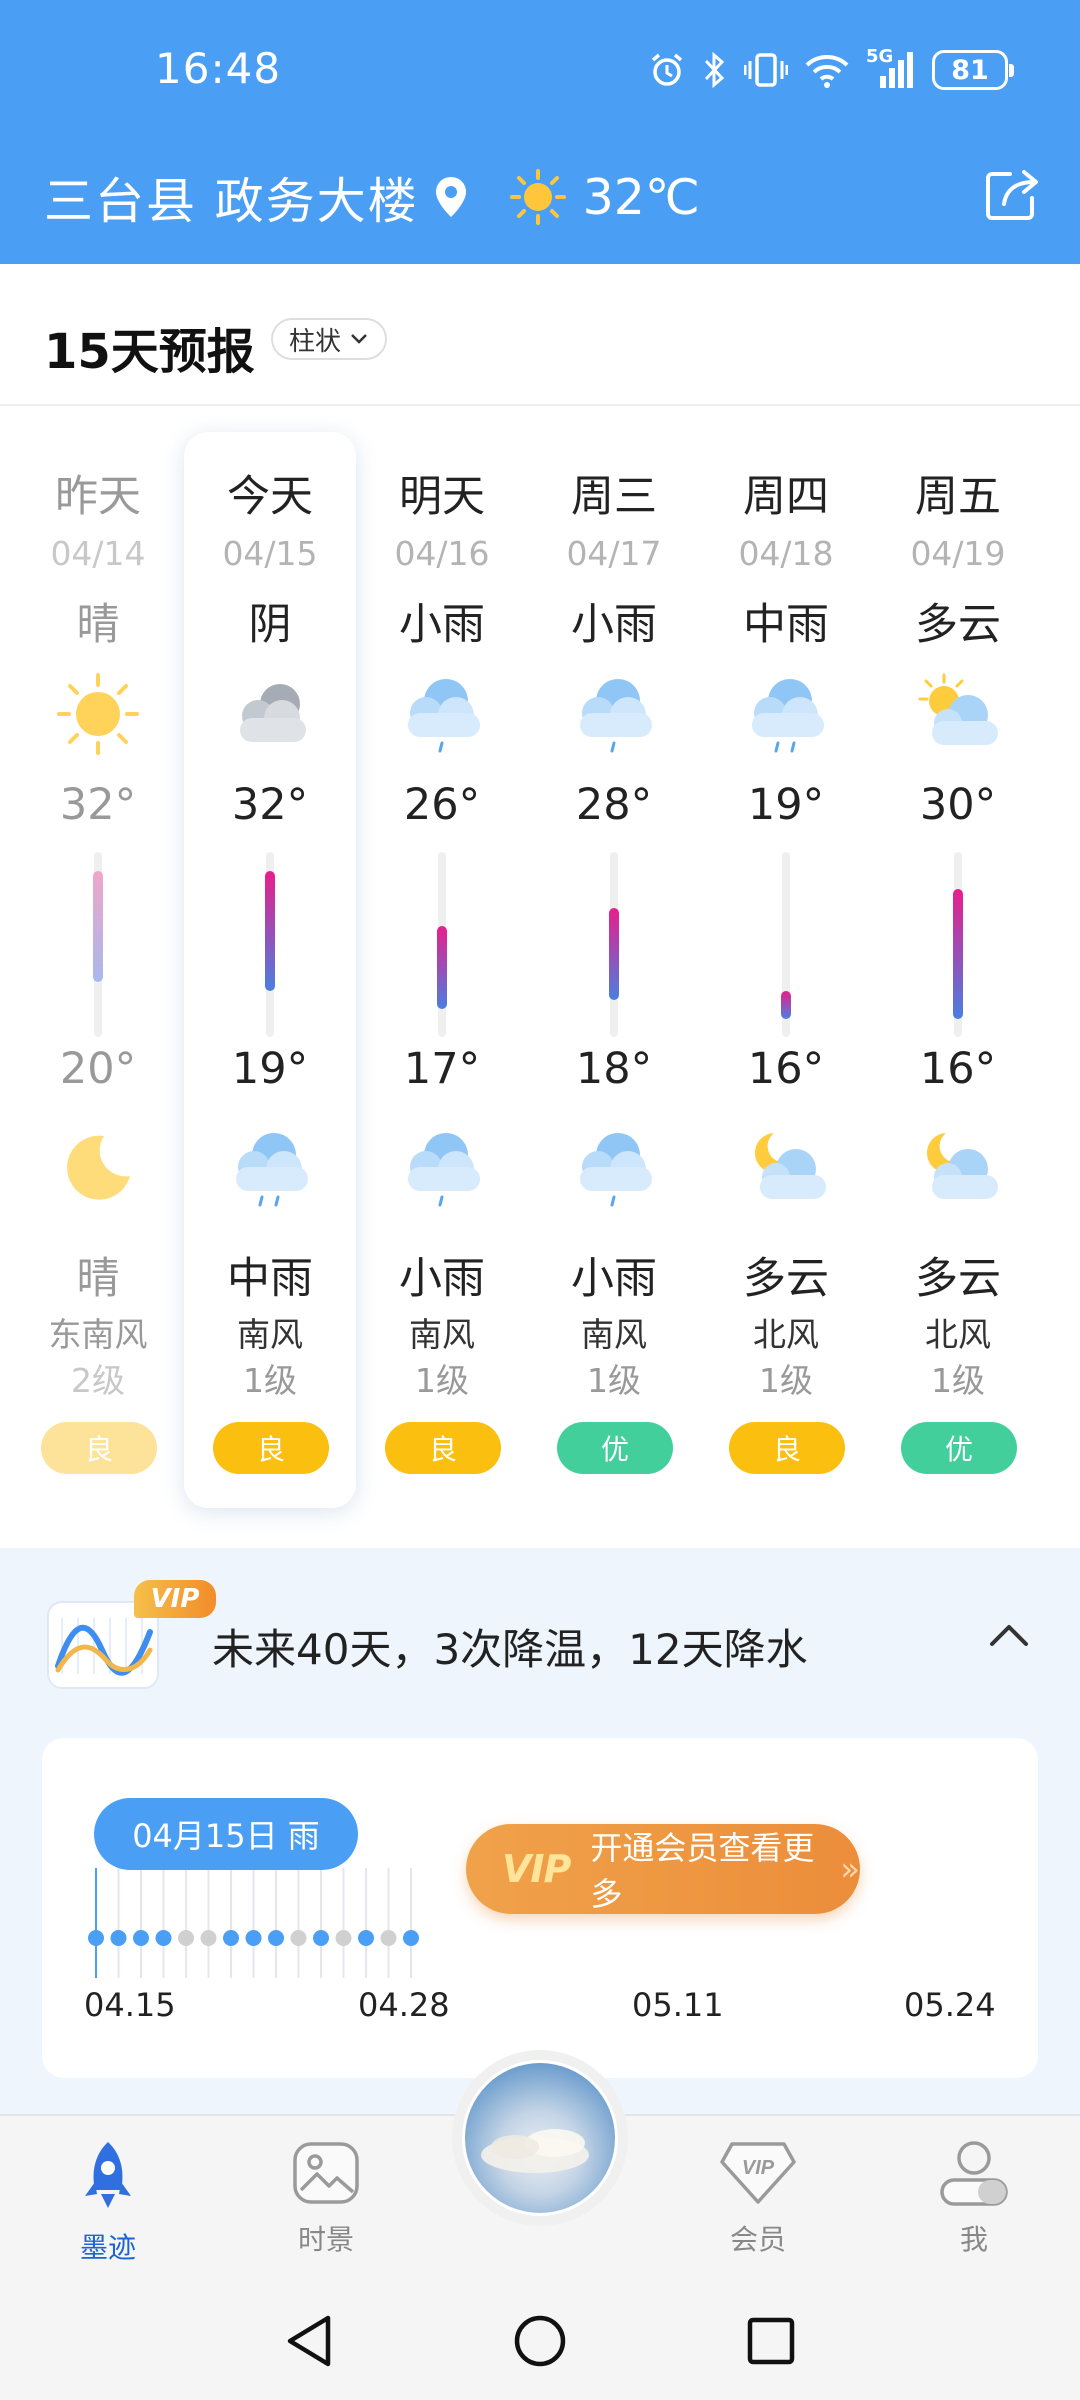 The image size is (1080, 2400). I want to click on person-icon, so click(974, 2173).